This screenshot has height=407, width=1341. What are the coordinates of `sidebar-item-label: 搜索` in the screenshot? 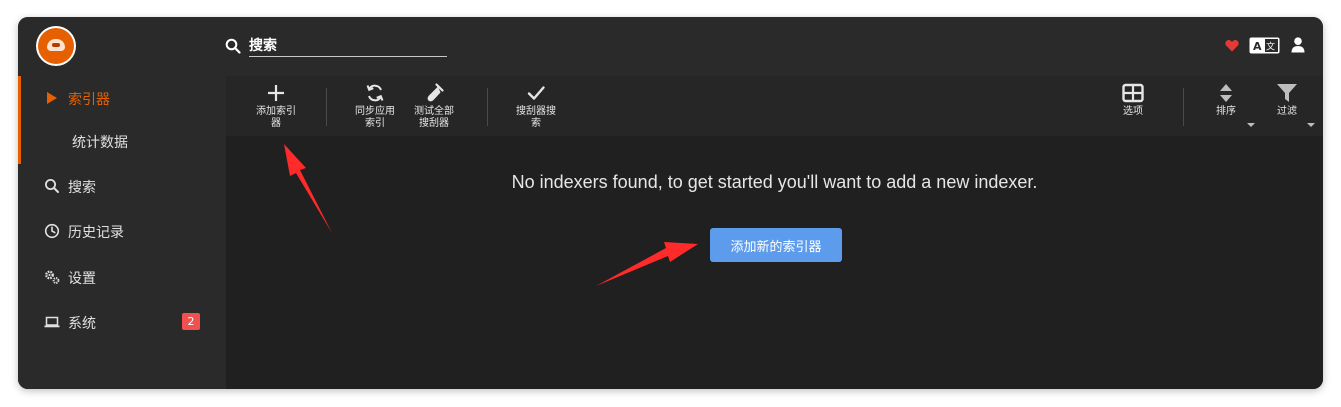 It's located at (82, 188).